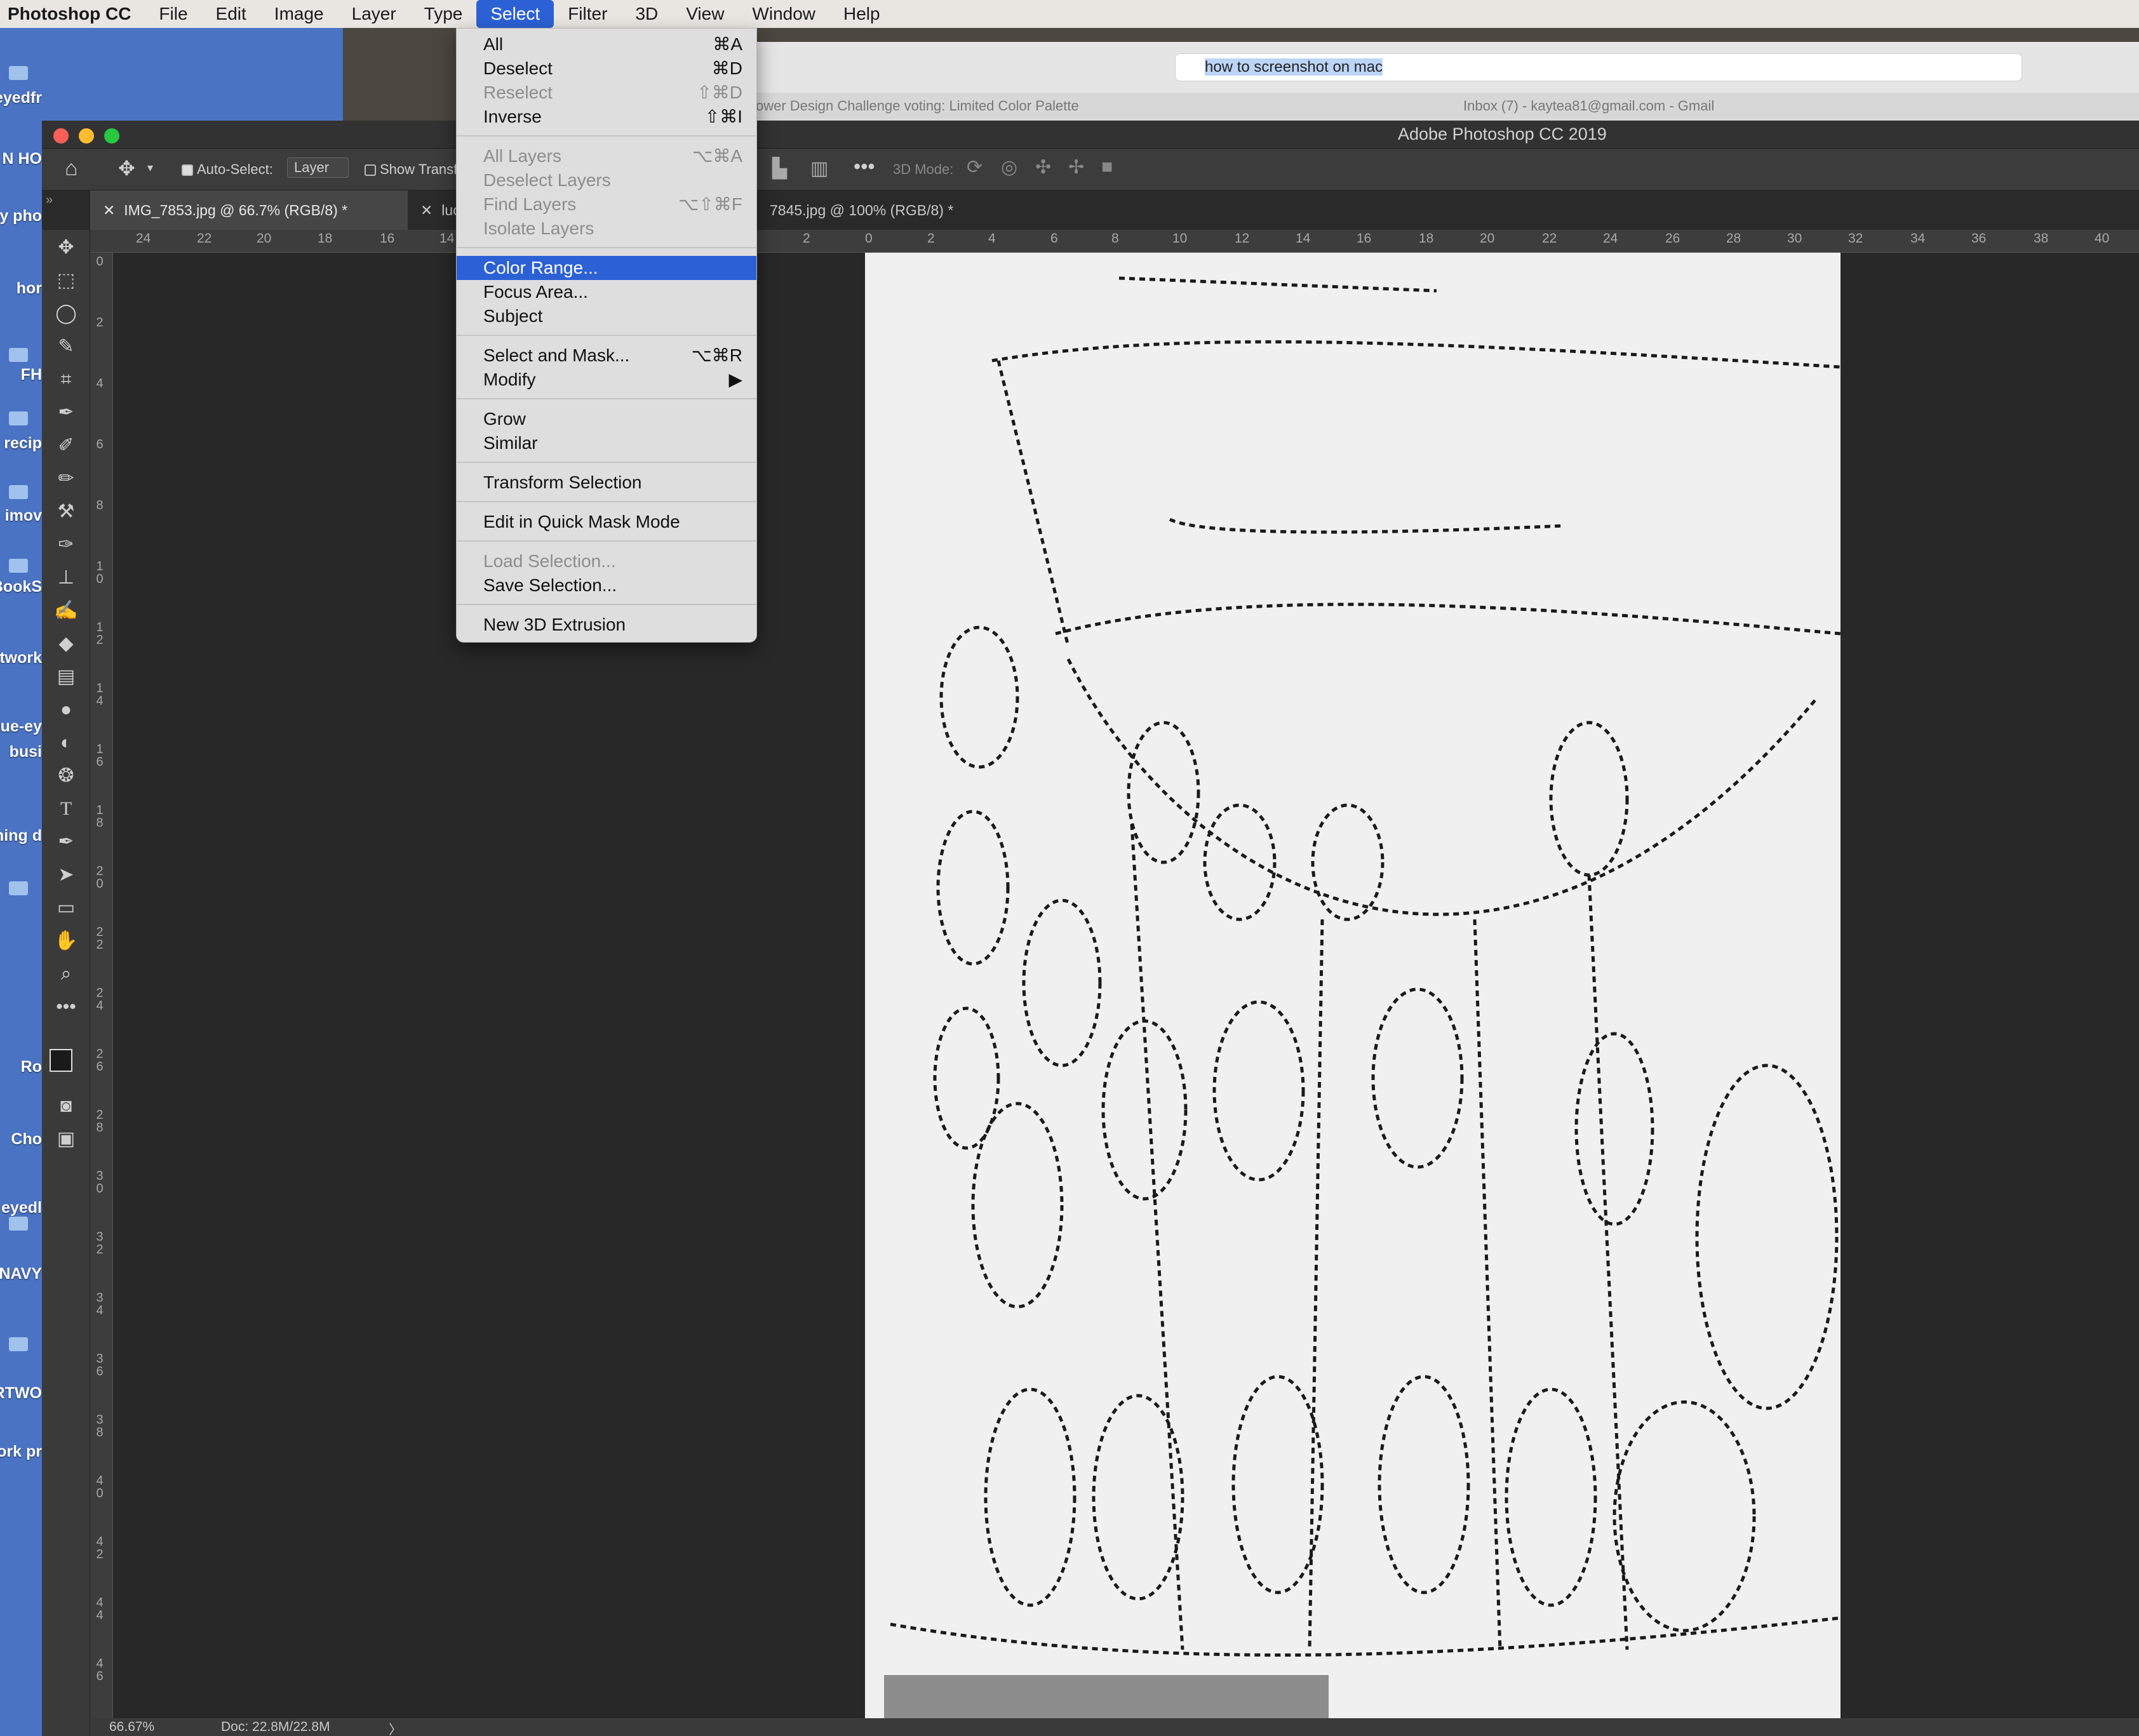 The width and height of the screenshot is (2139, 1736). What do you see at coordinates (606, 69) in the screenshot?
I see `menu-item-deselect: Deselect ⌘D` at bounding box center [606, 69].